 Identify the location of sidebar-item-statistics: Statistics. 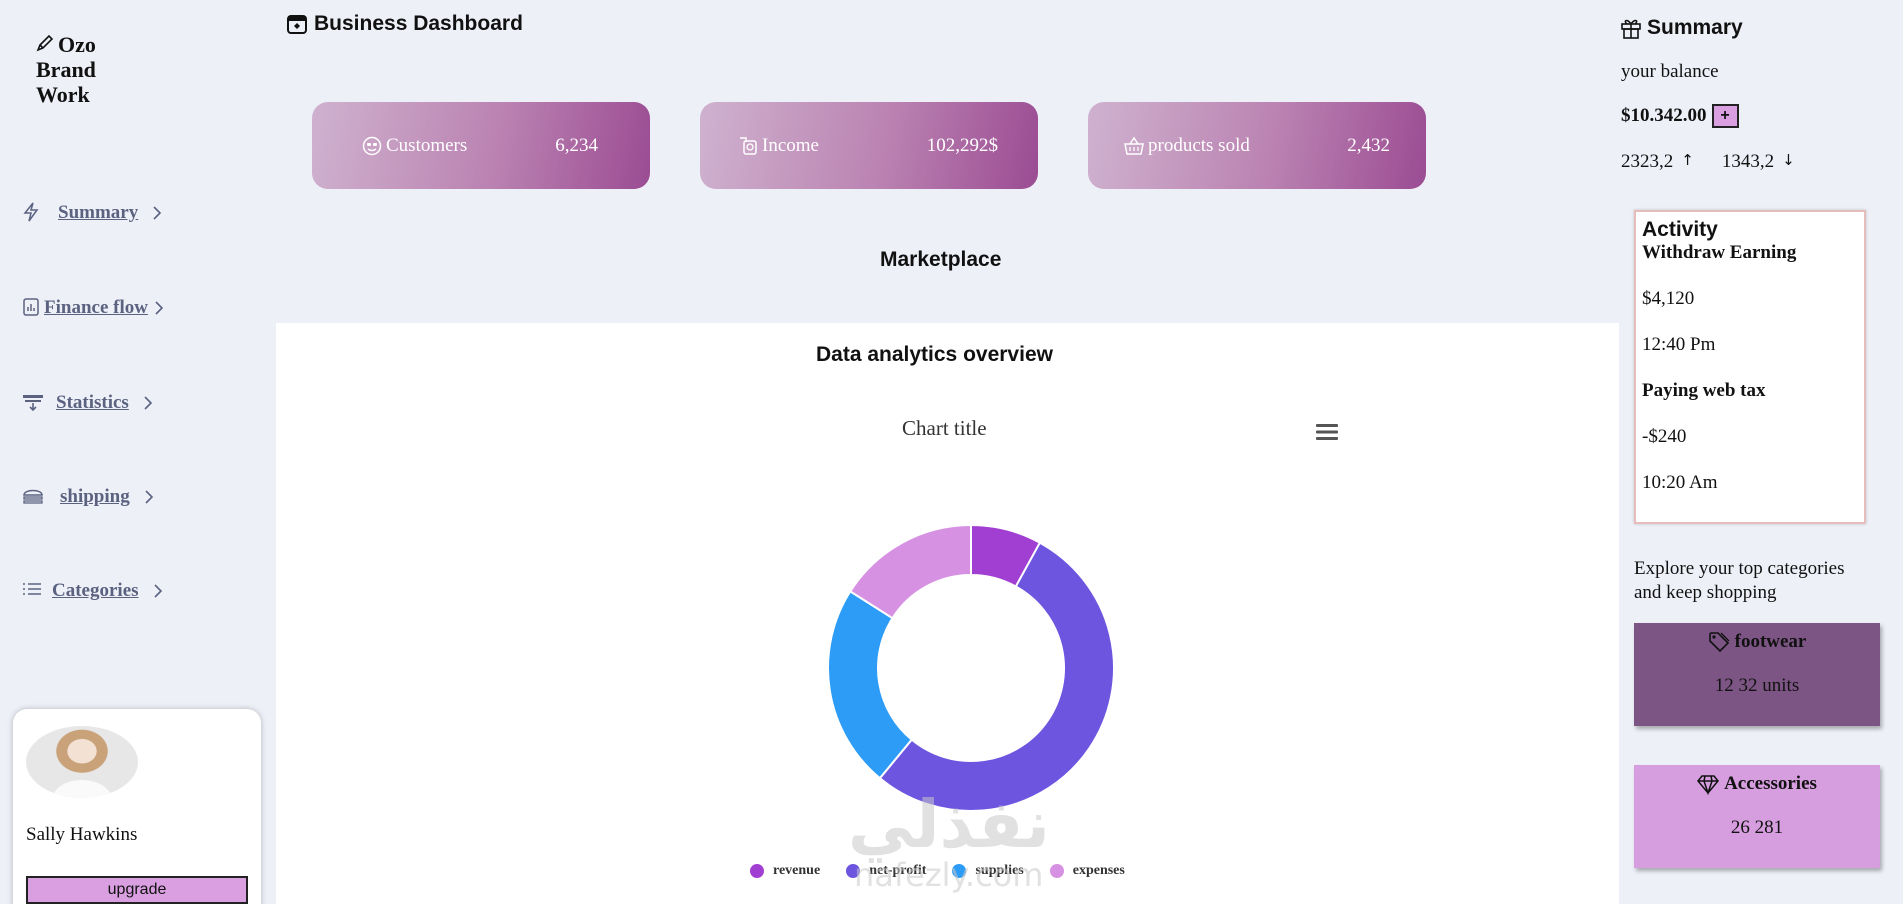
(88, 403).